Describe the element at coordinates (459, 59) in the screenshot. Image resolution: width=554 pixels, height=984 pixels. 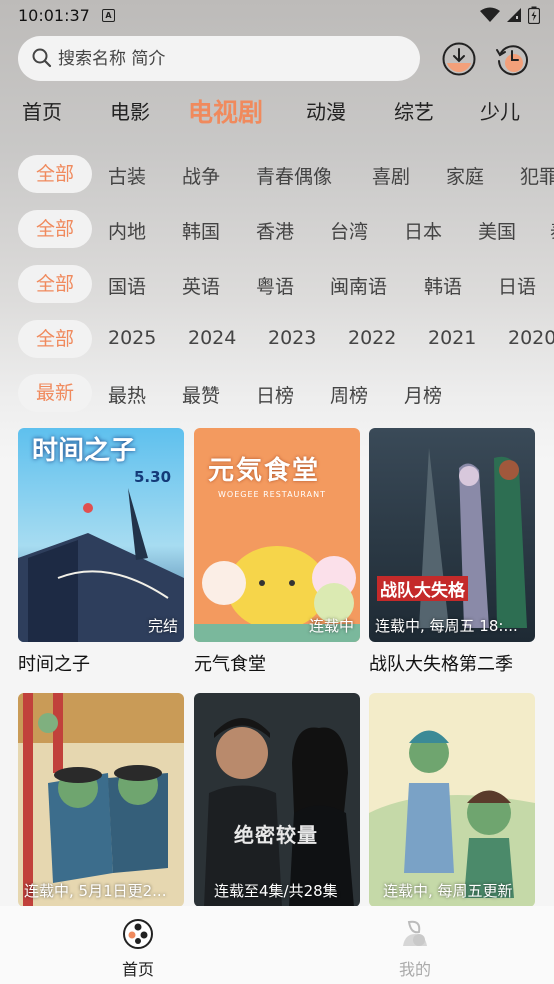
I see `download-history-icon` at that location.